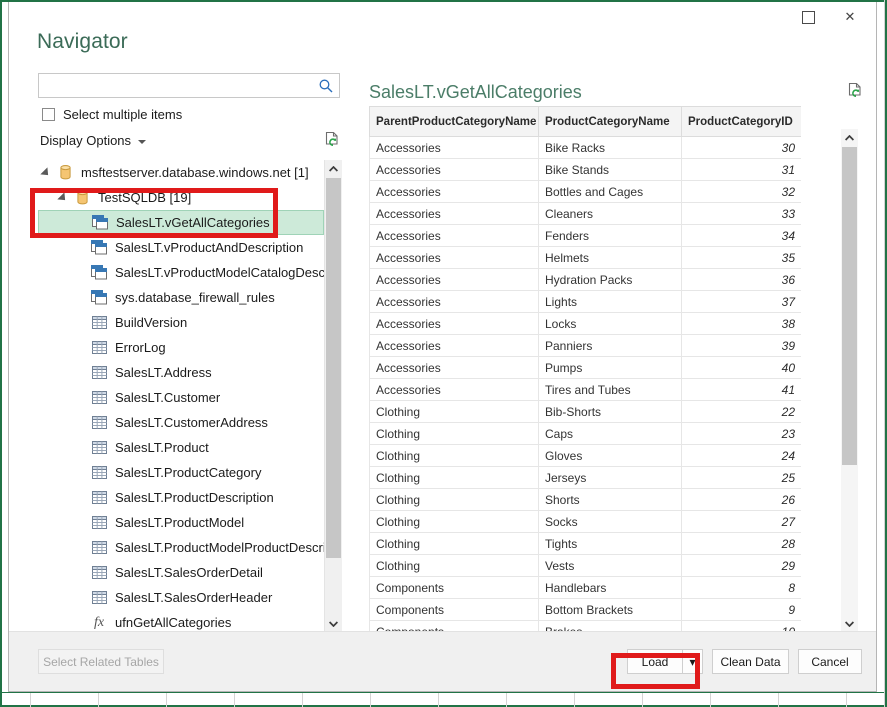  I want to click on tree-item: msftestserver.database.windows.net [1], so click(181, 172).